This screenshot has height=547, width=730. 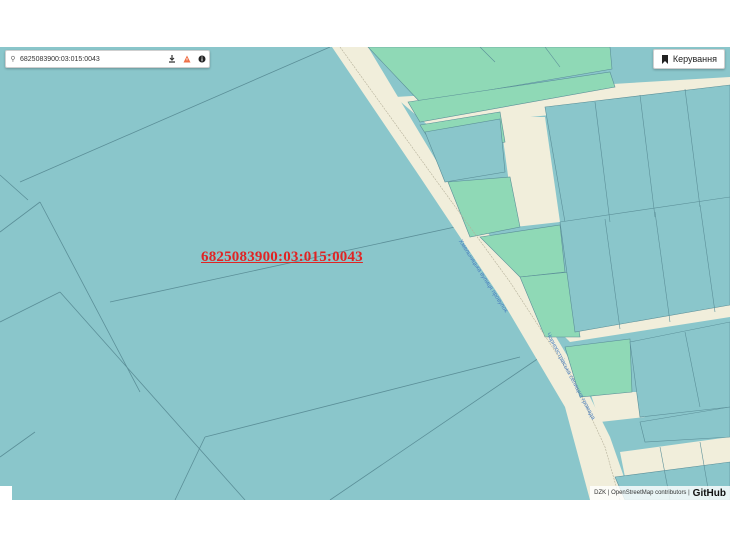 I want to click on github-link: GitHub, so click(x=709, y=493).